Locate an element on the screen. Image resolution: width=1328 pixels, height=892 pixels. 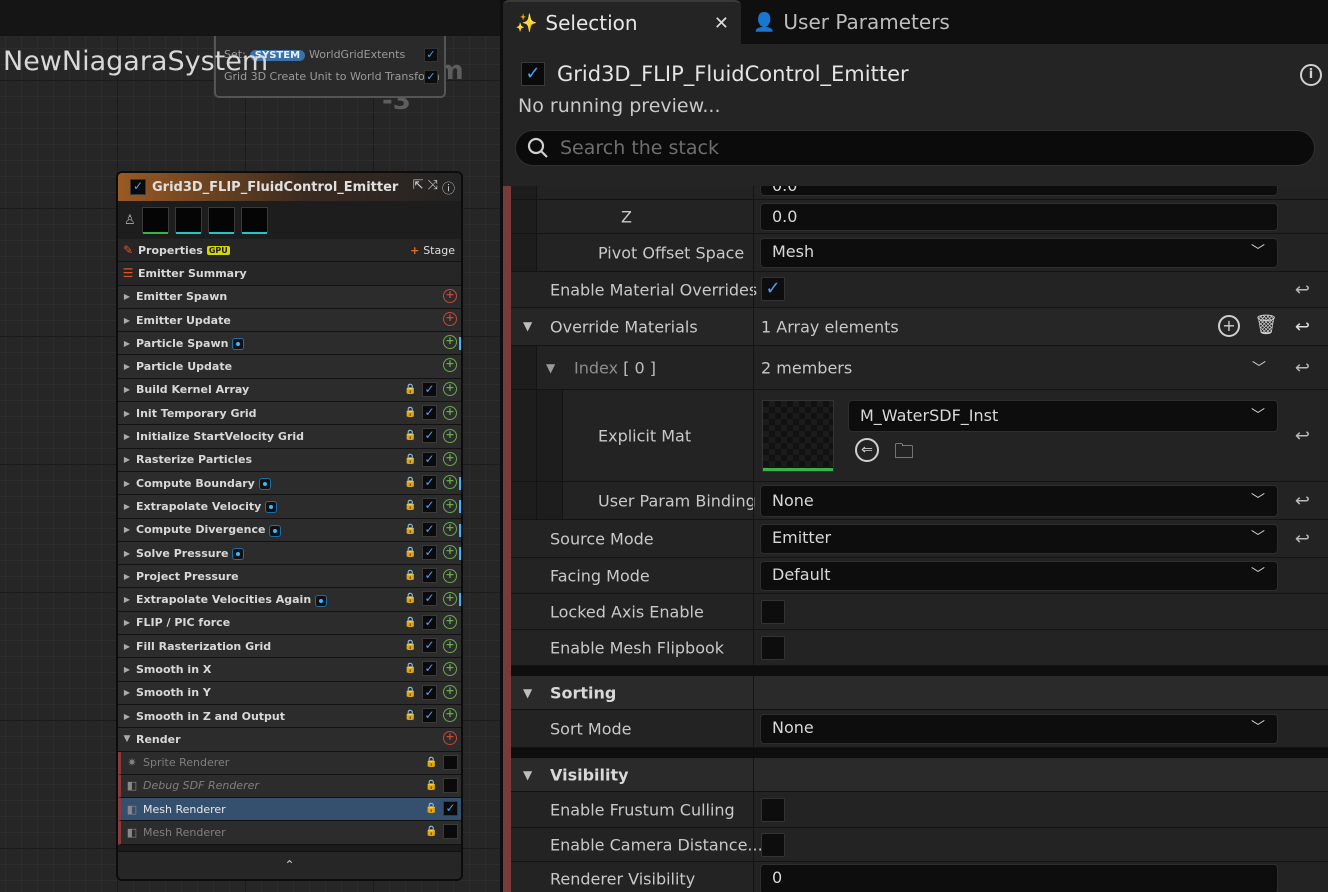
stack-item-row: ▶ Compute Boundary 🔒 ✓ + is located at coordinates (289, 483).